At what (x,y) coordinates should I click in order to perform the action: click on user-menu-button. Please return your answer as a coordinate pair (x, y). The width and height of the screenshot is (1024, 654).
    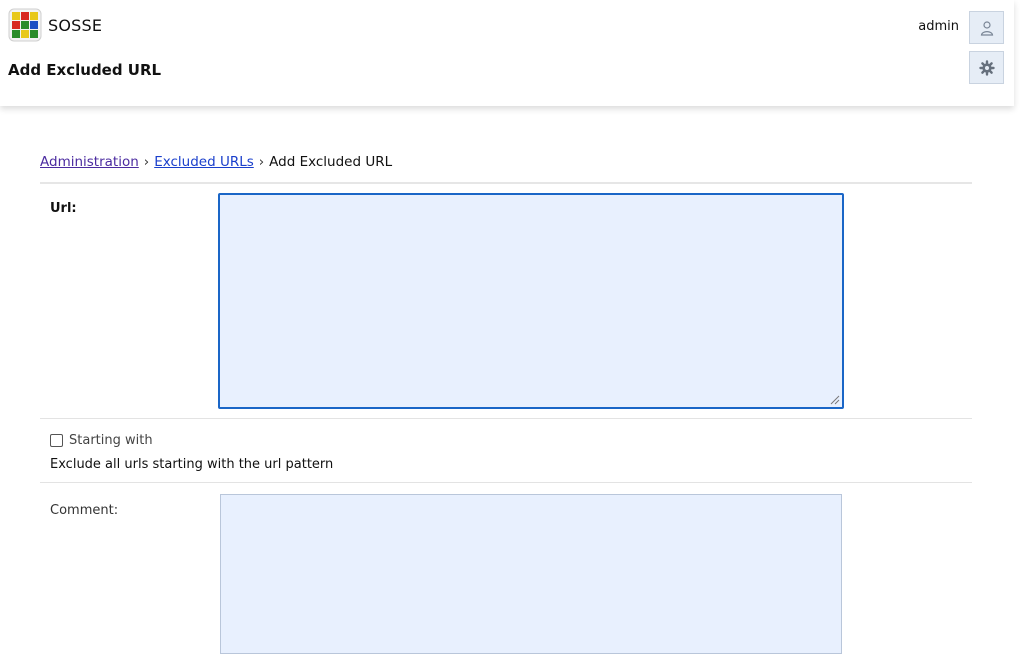
    Looking at the image, I should click on (986, 27).